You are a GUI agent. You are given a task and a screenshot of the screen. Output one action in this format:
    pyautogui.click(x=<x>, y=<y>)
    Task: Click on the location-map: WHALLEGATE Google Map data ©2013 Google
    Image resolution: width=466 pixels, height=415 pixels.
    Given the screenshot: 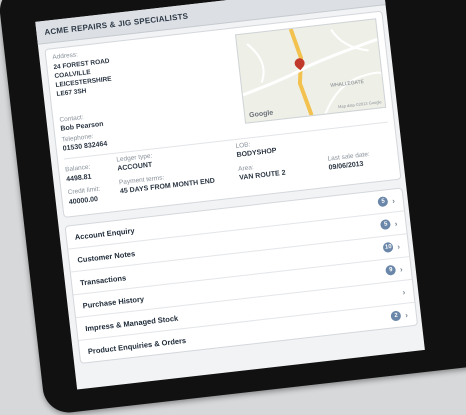 What is the action you would take?
    pyautogui.click(x=310, y=71)
    